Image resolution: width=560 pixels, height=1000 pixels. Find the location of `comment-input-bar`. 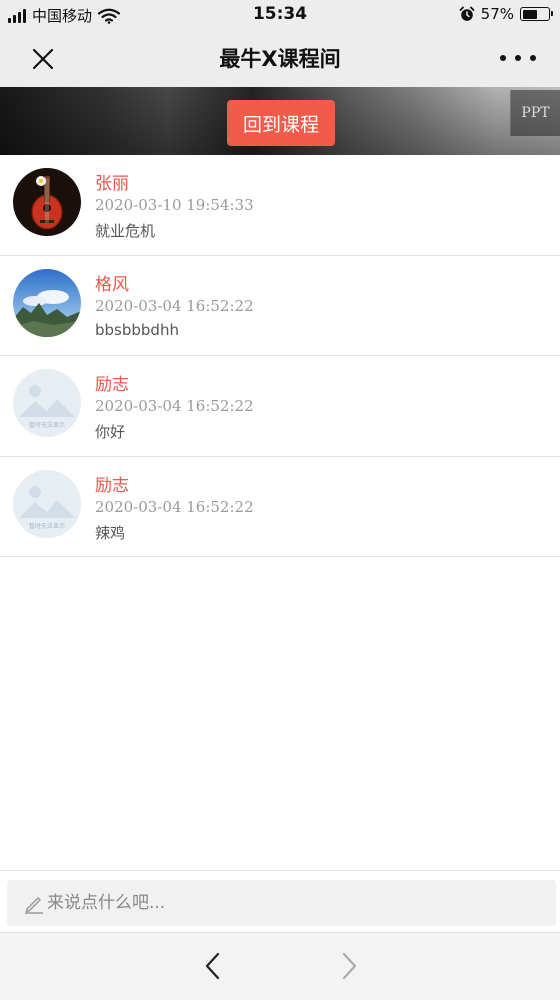

comment-input-bar is located at coordinates (280, 901).